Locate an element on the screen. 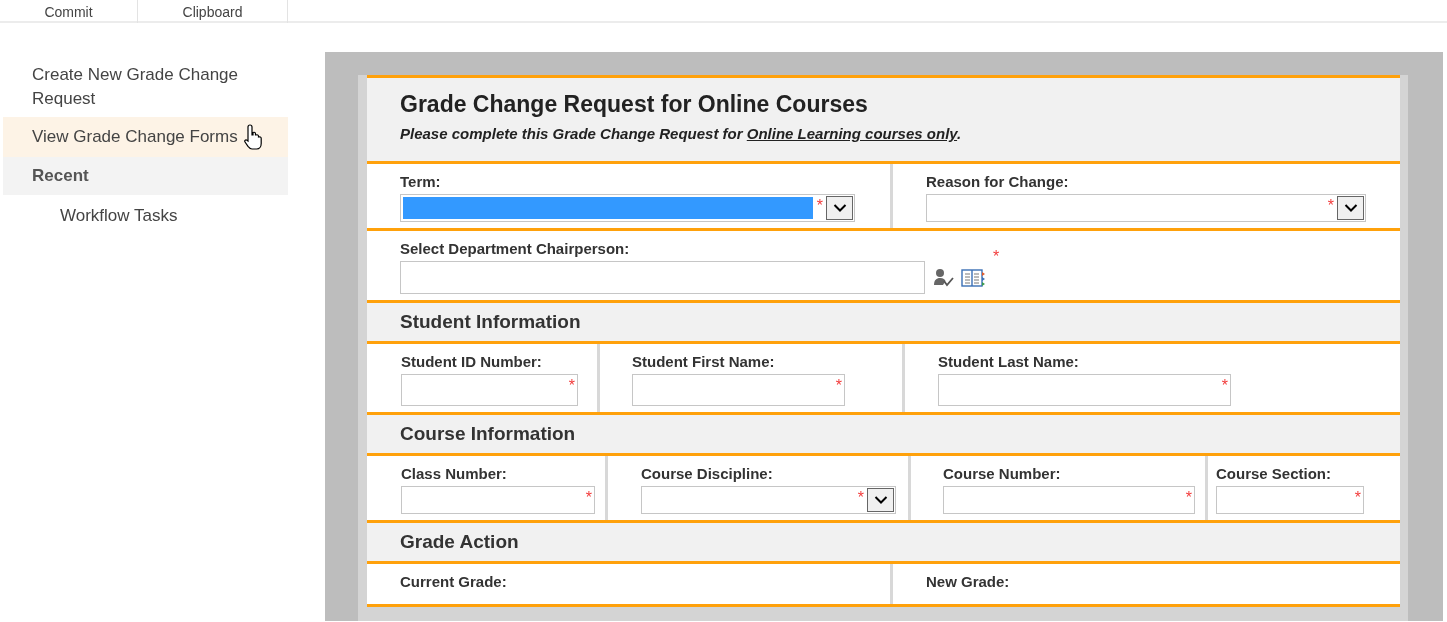  online-learning-link: Online Learning courses only is located at coordinates (852, 133).